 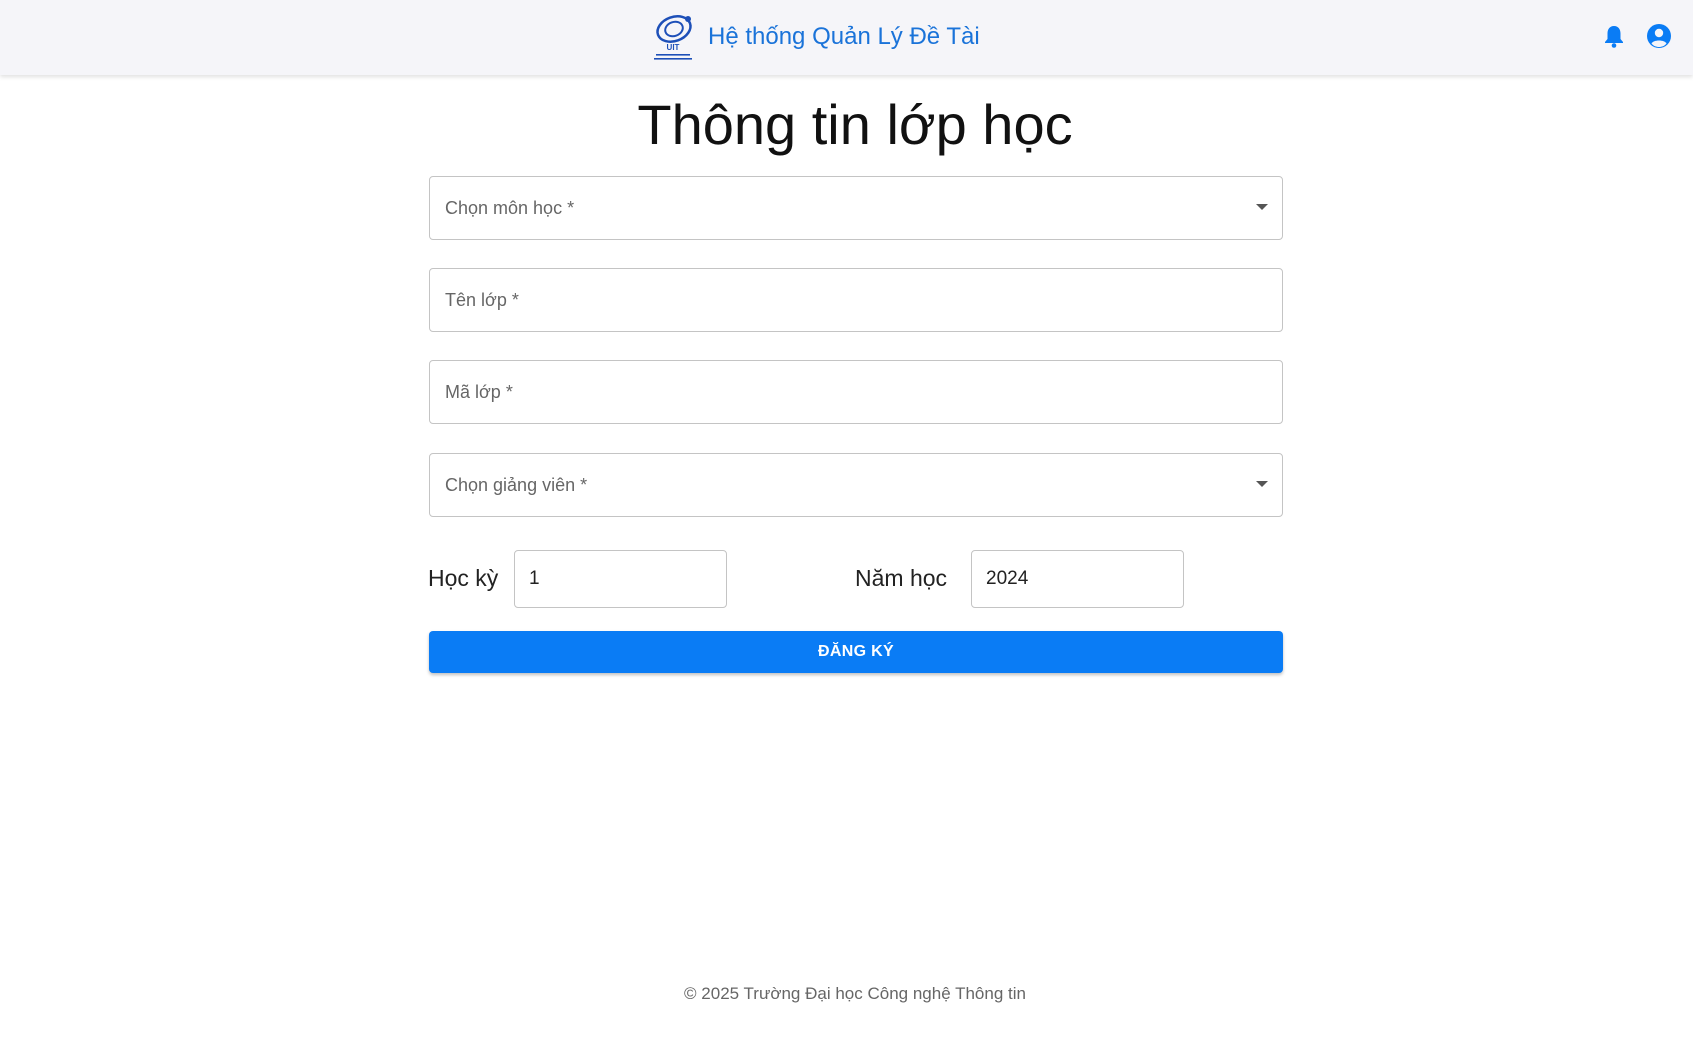 What do you see at coordinates (856, 392) in the screenshot?
I see `class-code-input: Mã lớp *` at bounding box center [856, 392].